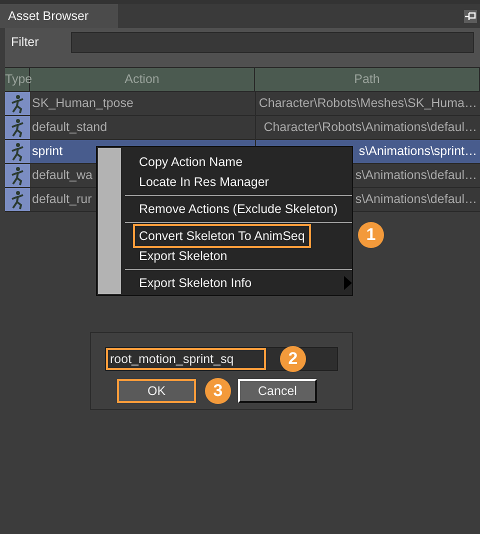 The width and height of the screenshot is (480, 534). I want to click on action-cell-text: sprint, so click(47, 151).